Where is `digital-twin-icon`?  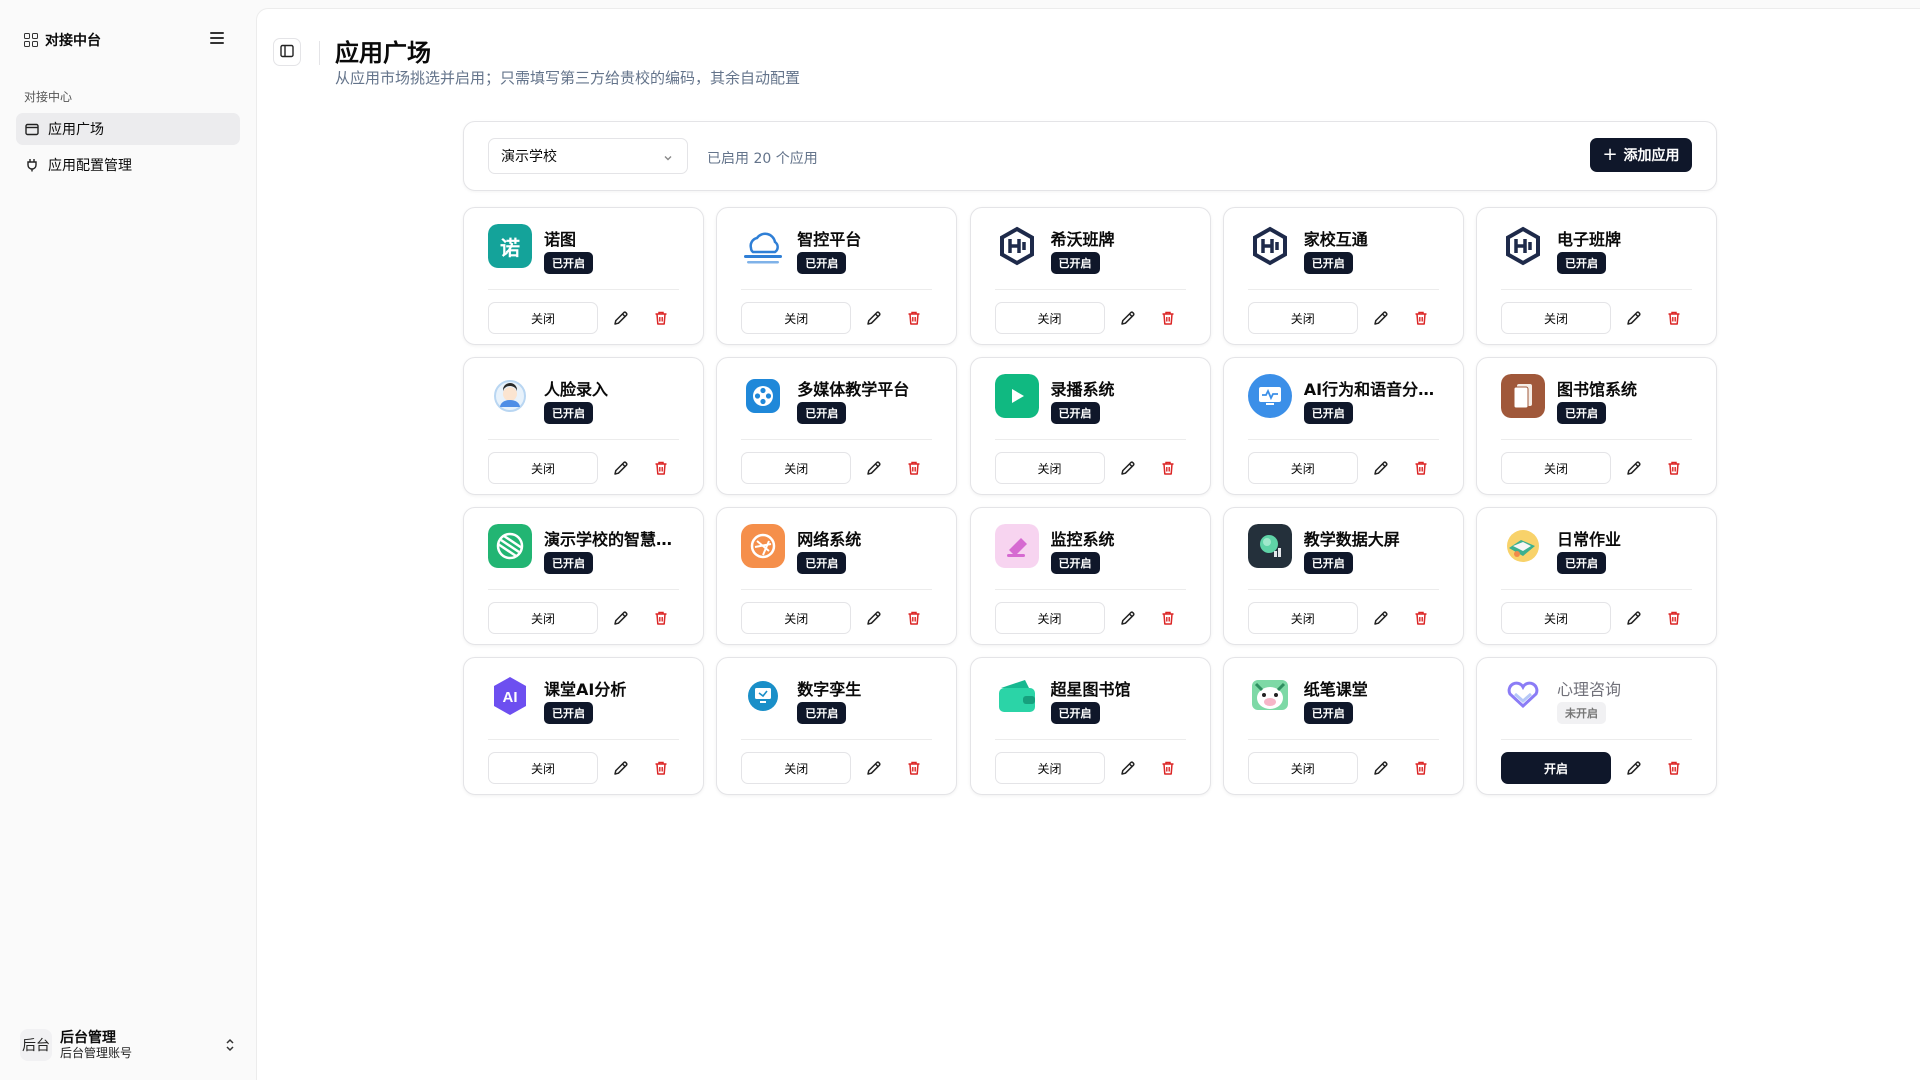 digital-twin-icon is located at coordinates (763, 696).